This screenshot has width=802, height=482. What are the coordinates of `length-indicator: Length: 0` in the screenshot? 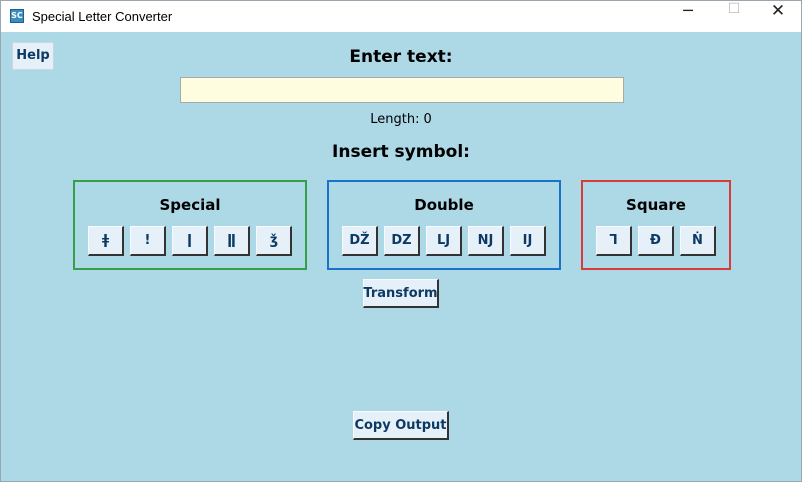 It's located at (401, 119).